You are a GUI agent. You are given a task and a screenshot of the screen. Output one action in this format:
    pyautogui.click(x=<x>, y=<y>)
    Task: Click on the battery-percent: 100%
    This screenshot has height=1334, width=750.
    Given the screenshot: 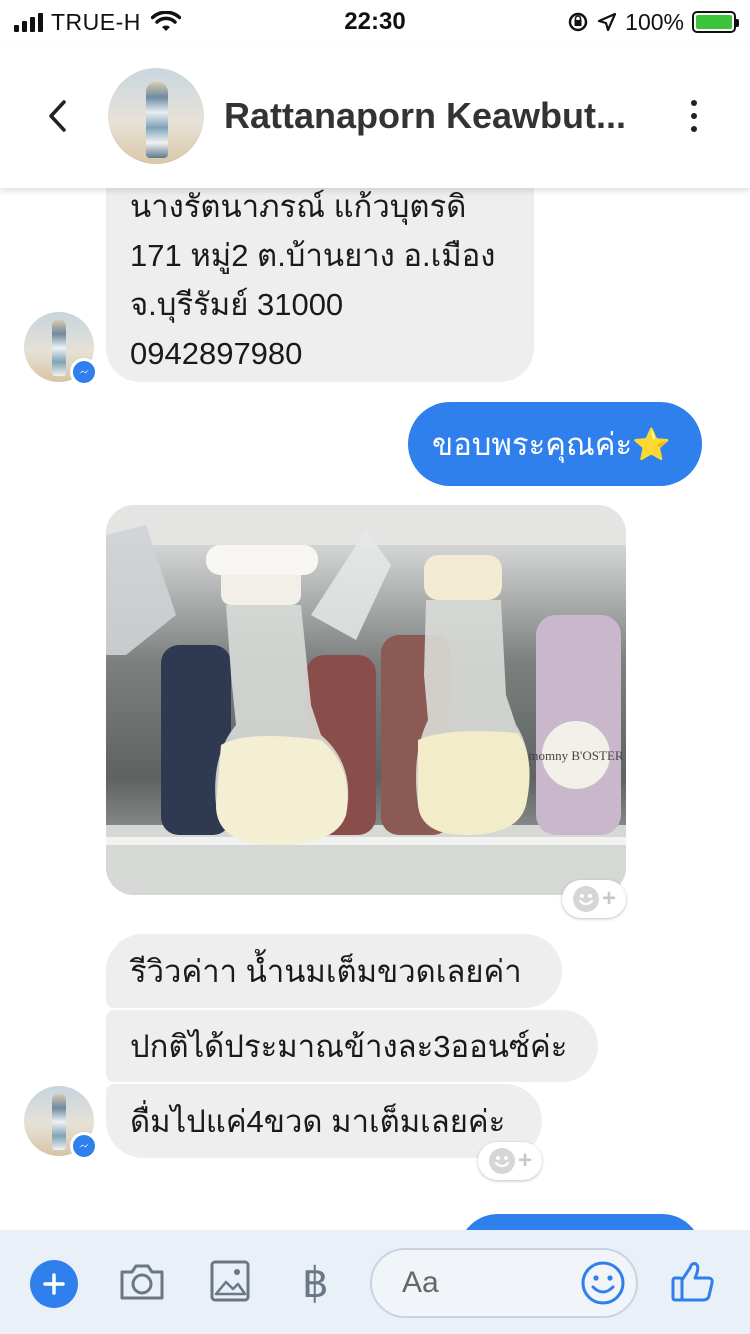 What is the action you would take?
    pyautogui.click(x=654, y=21)
    